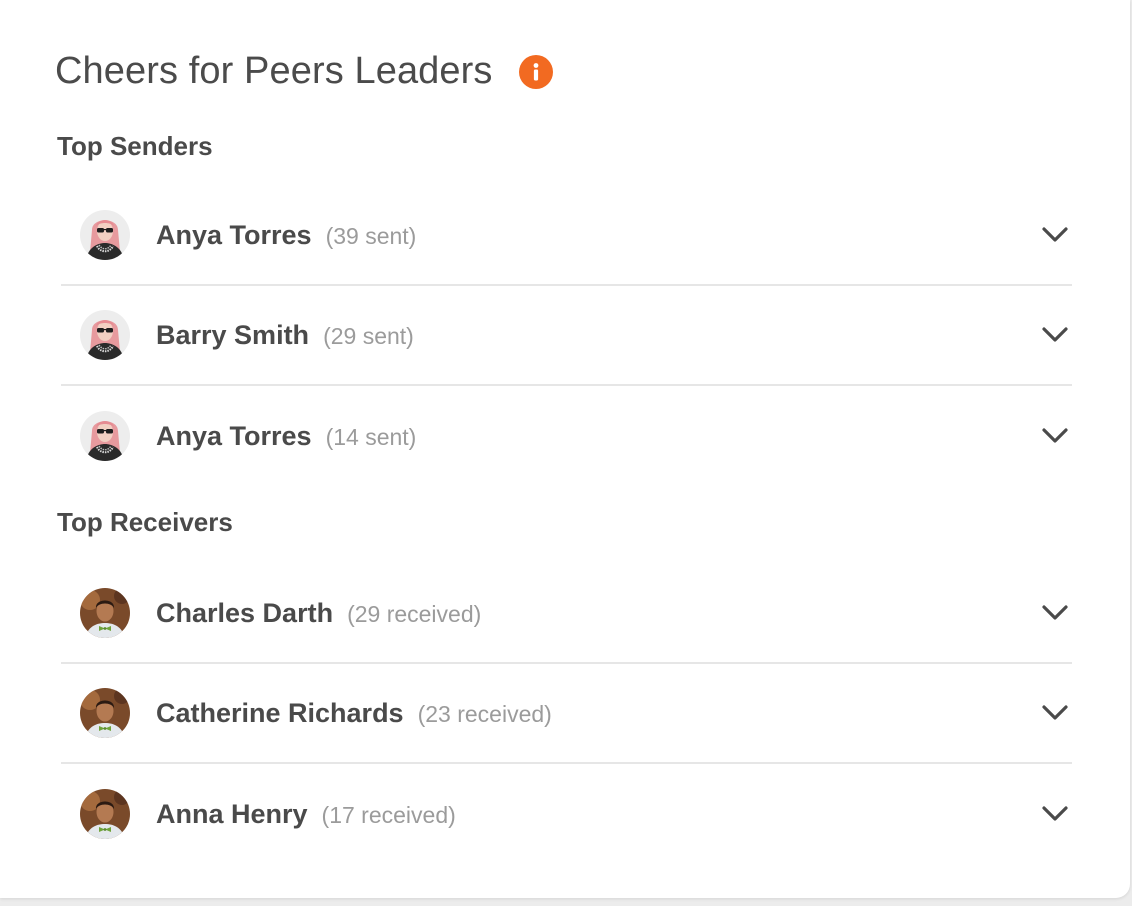 The height and width of the screenshot is (906, 1132). What do you see at coordinates (233, 334) in the screenshot?
I see `sender-name-text: Barry Smith` at bounding box center [233, 334].